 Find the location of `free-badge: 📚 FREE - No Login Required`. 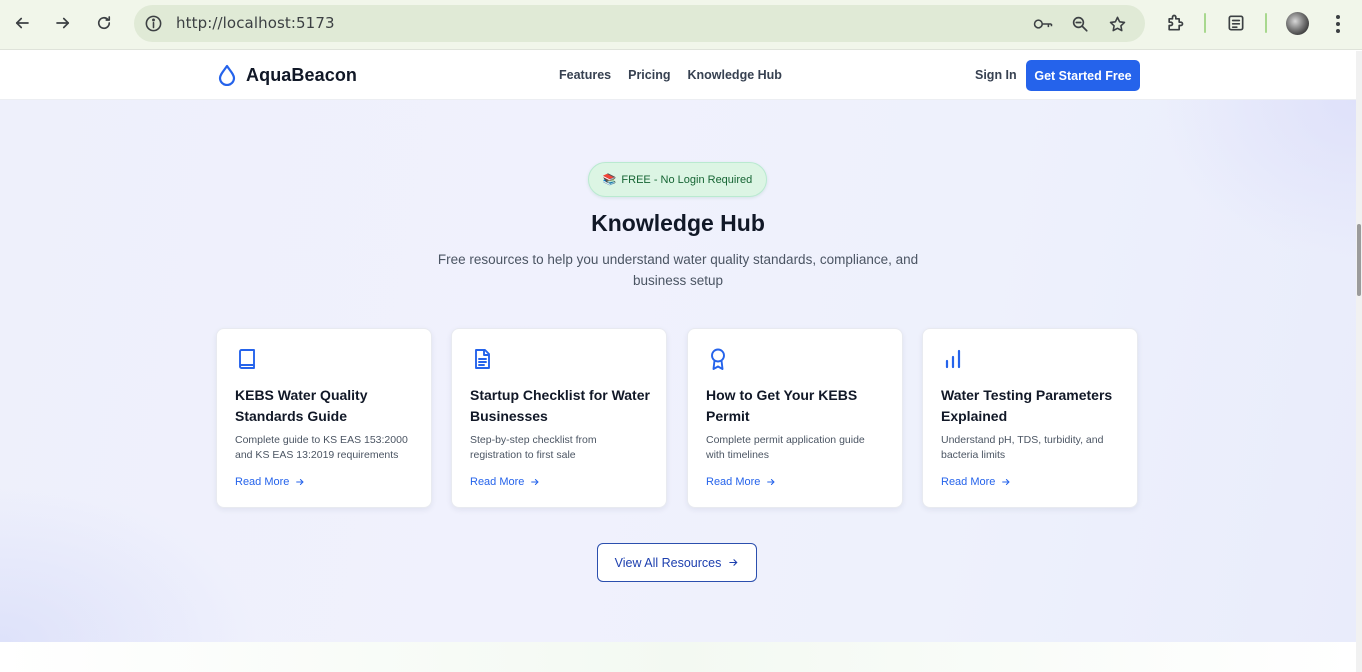

free-badge: 📚 FREE - No Login Required is located at coordinates (677, 179).